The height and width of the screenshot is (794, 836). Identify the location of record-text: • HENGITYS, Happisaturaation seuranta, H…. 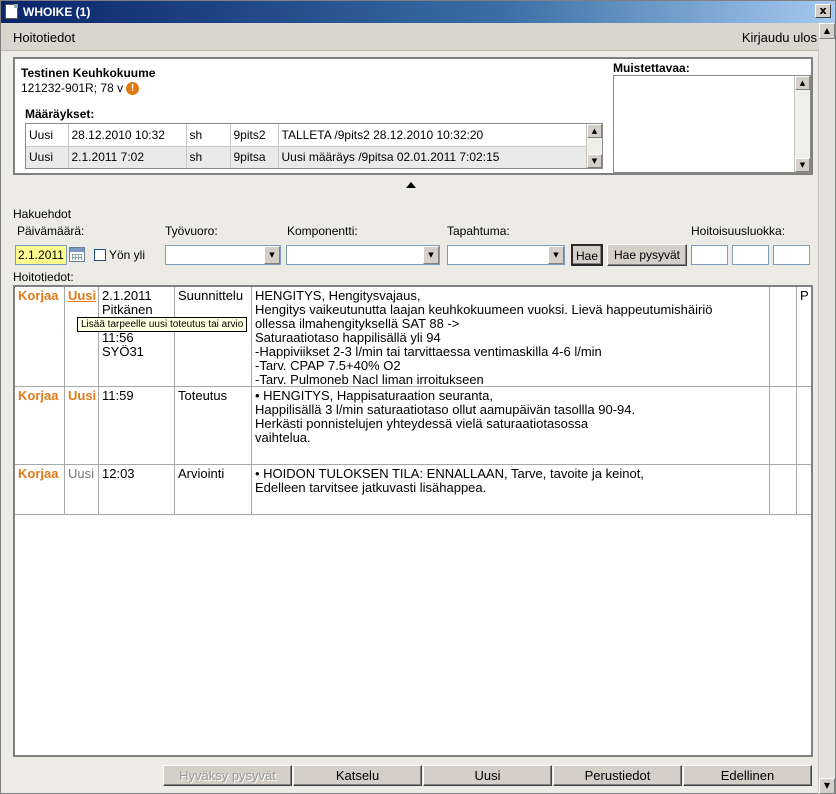
(511, 425).